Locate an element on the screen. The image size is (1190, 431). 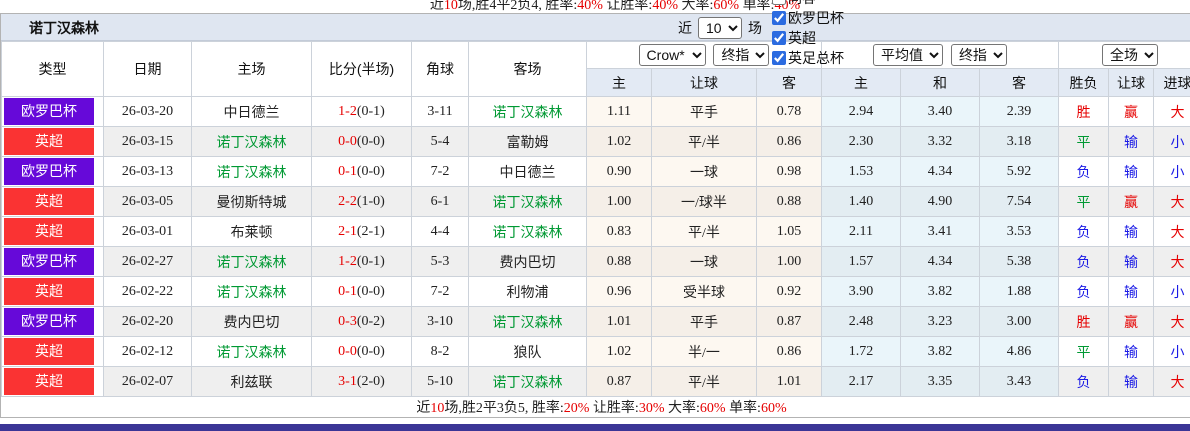
avg-away: 3.43 is located at coordinates (1019, 381).